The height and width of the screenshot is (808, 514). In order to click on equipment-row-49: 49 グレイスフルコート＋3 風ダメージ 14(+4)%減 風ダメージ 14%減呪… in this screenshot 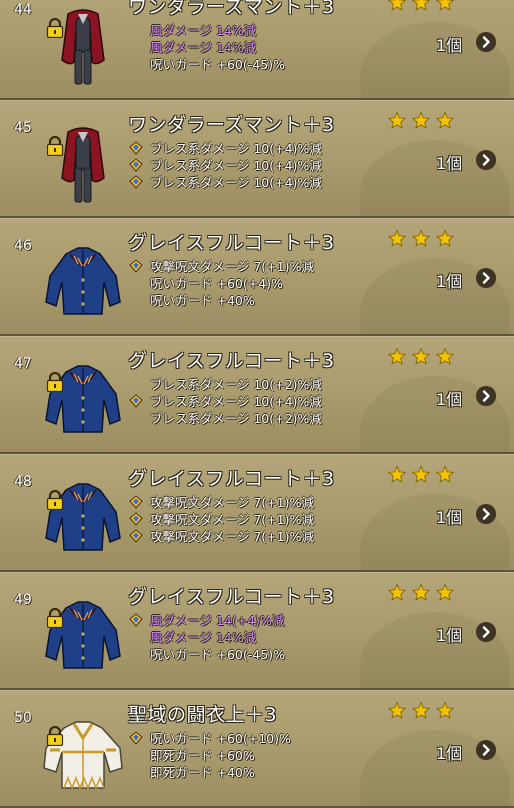, I will do `click(257, 631)`.